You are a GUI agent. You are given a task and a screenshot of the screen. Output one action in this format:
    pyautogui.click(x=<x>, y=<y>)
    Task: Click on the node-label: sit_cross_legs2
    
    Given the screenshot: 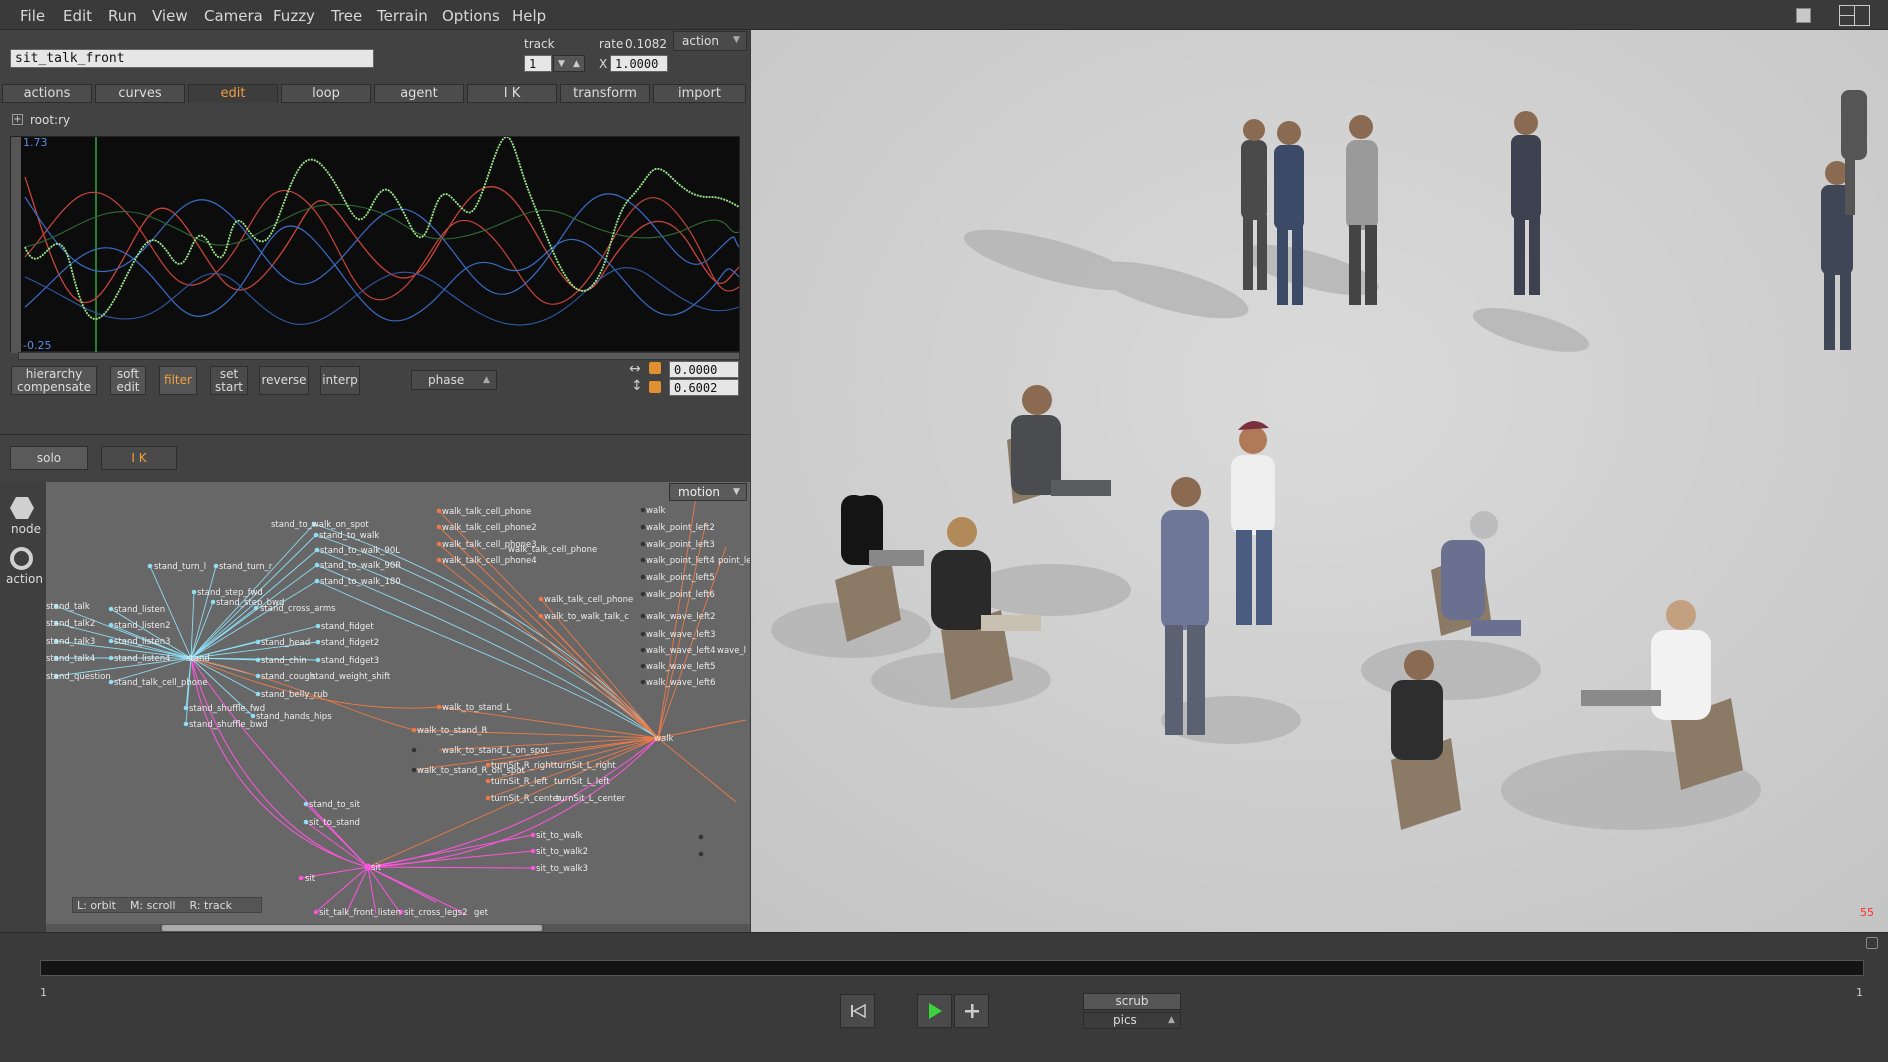 What is the action you would take?
    pyautogui.click(x=435, y=913)
    